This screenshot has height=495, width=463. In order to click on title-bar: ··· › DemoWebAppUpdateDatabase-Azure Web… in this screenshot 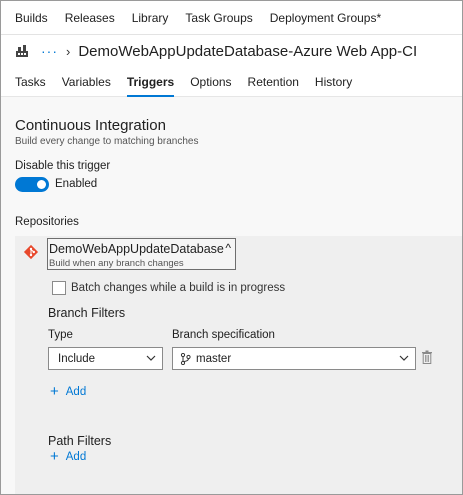, I will do `click(231, 51)`.